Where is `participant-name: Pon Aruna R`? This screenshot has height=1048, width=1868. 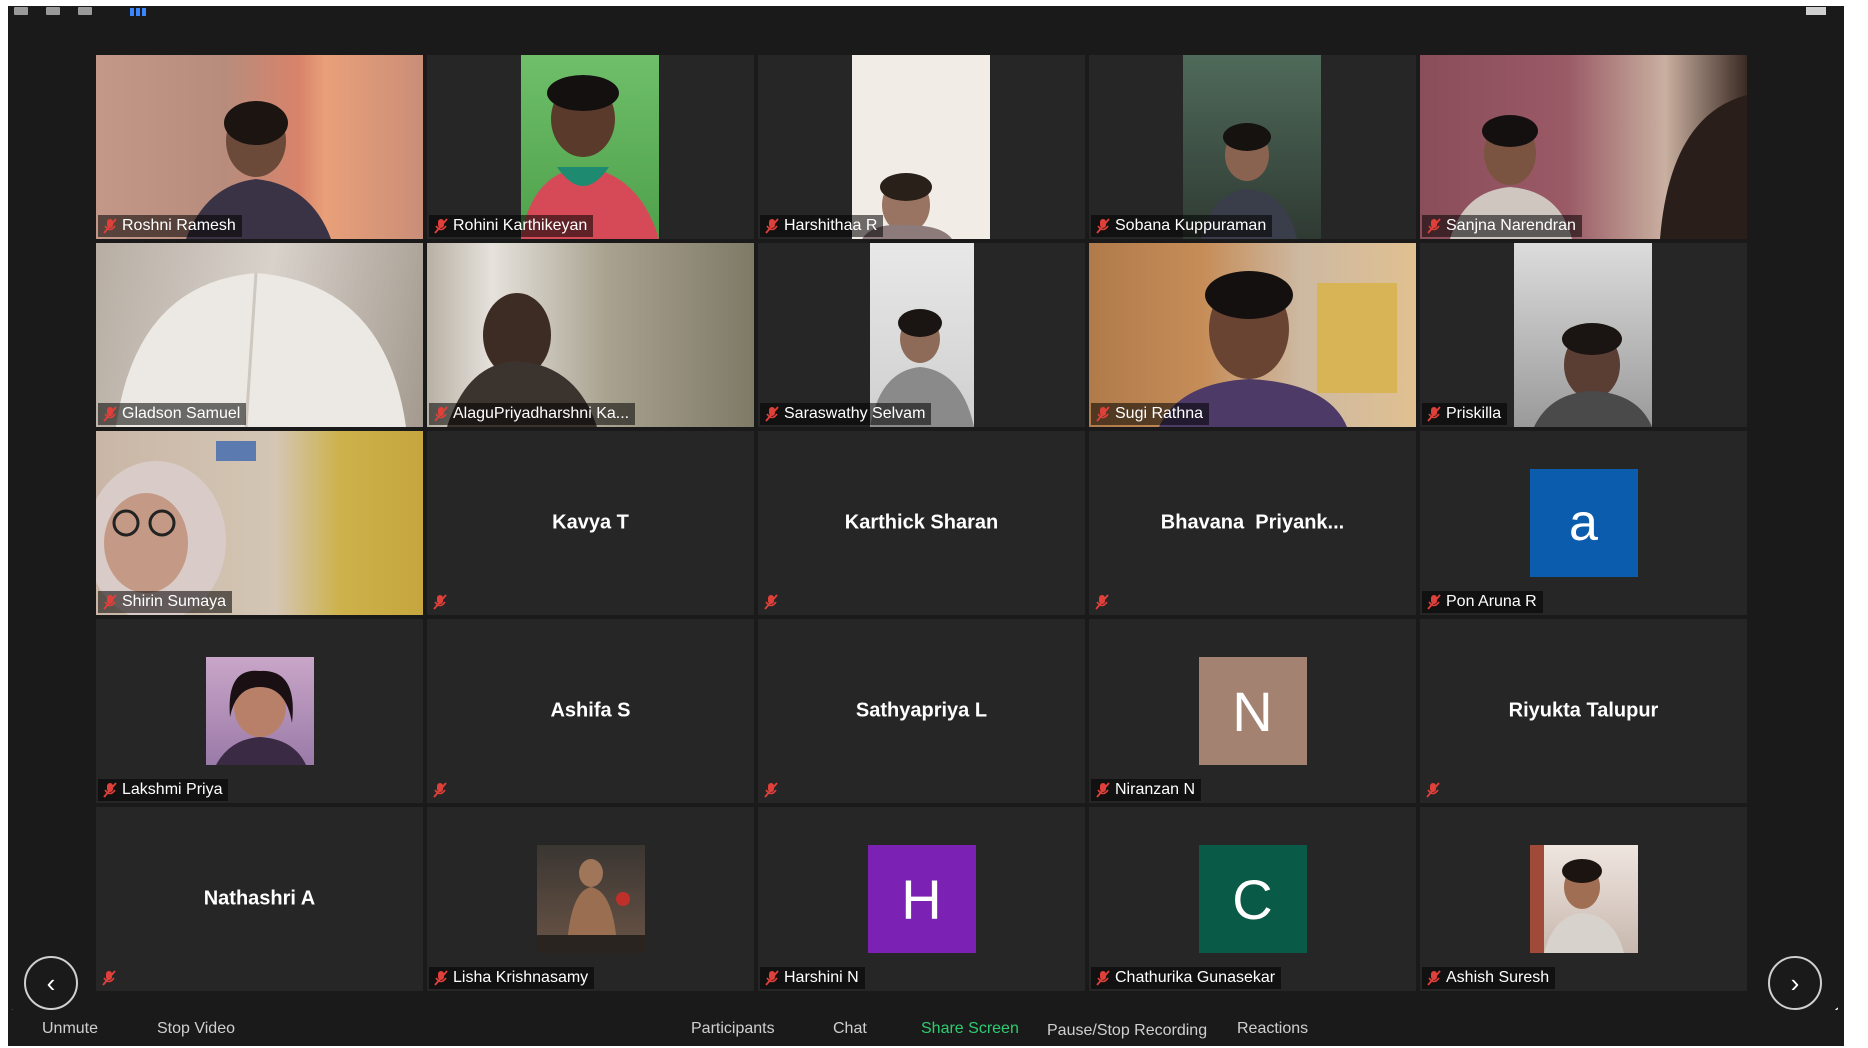 participant-name: Pon Aruna R is located at coordinates (1491, 601).